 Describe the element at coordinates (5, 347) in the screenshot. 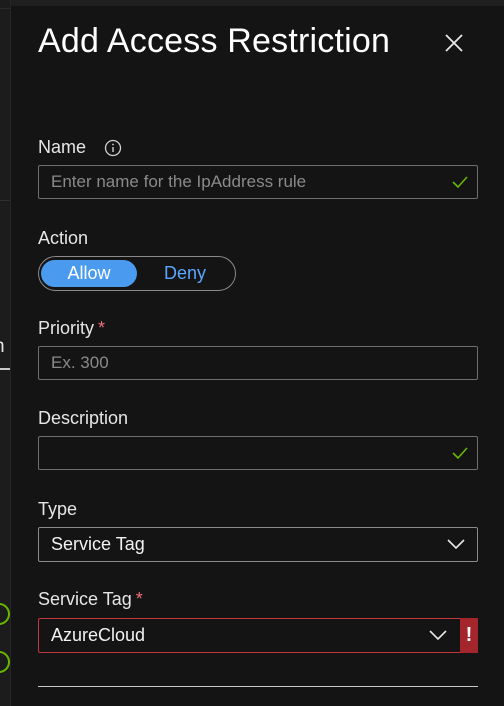

I see `background-text: n` at that location.